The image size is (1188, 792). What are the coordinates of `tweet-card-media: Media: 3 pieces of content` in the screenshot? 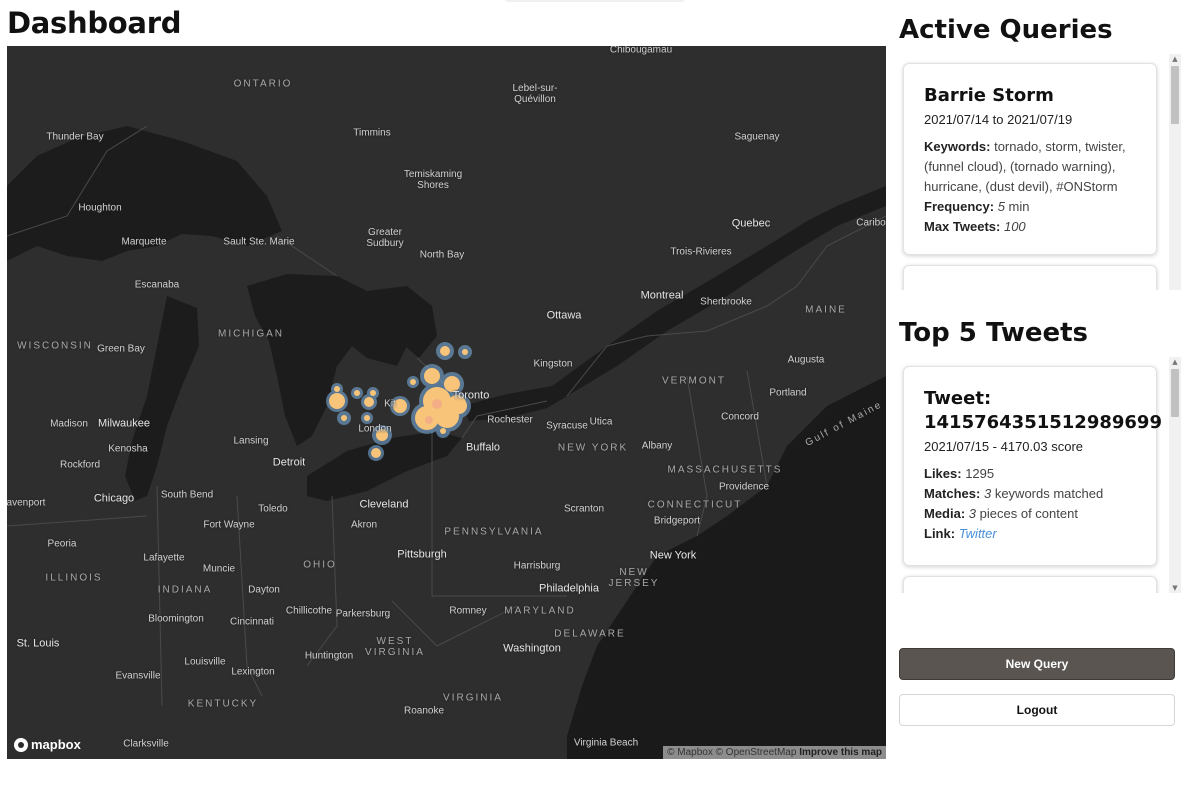 It's located at (1030, 514).